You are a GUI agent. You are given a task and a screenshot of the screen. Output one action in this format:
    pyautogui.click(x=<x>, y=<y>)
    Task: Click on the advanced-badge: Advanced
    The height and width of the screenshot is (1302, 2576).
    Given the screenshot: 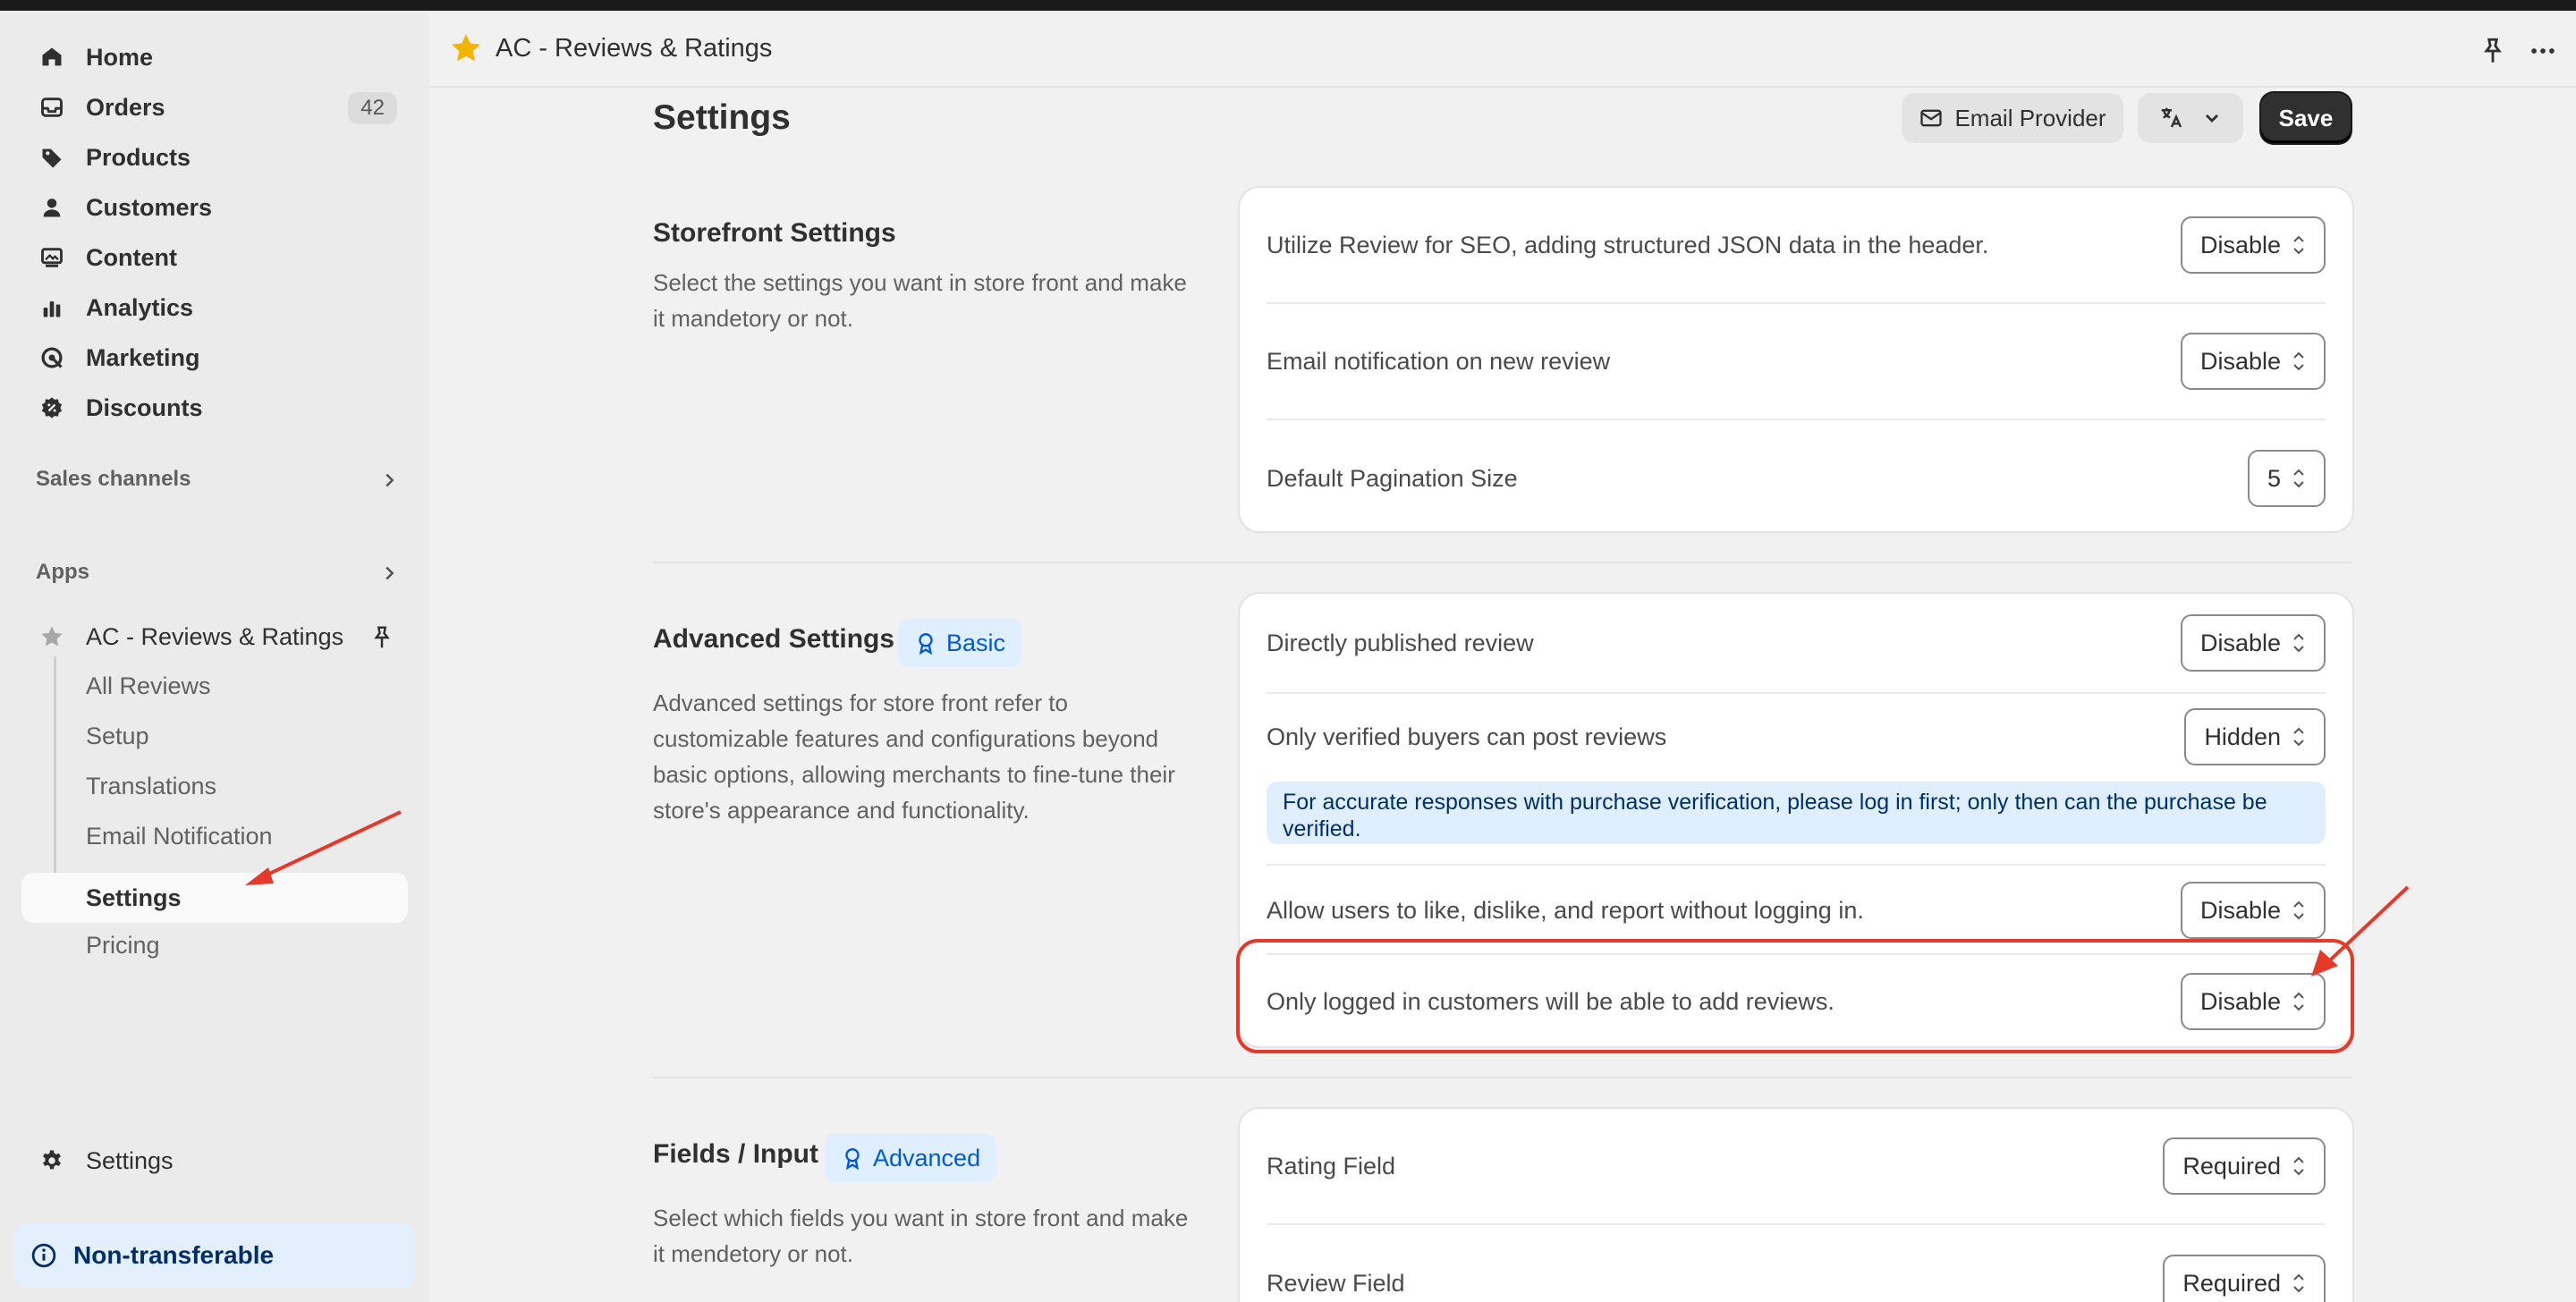 What is the action you would take?
    pyautogui.click(x=911, y=1158)
    